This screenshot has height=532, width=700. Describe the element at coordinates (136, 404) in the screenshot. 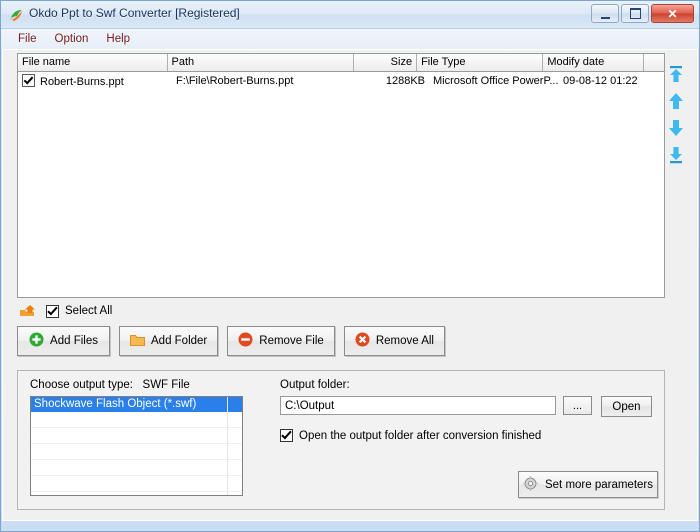

I see `output-type-option: Shockwave Flash Object (*.swf)` at that location.